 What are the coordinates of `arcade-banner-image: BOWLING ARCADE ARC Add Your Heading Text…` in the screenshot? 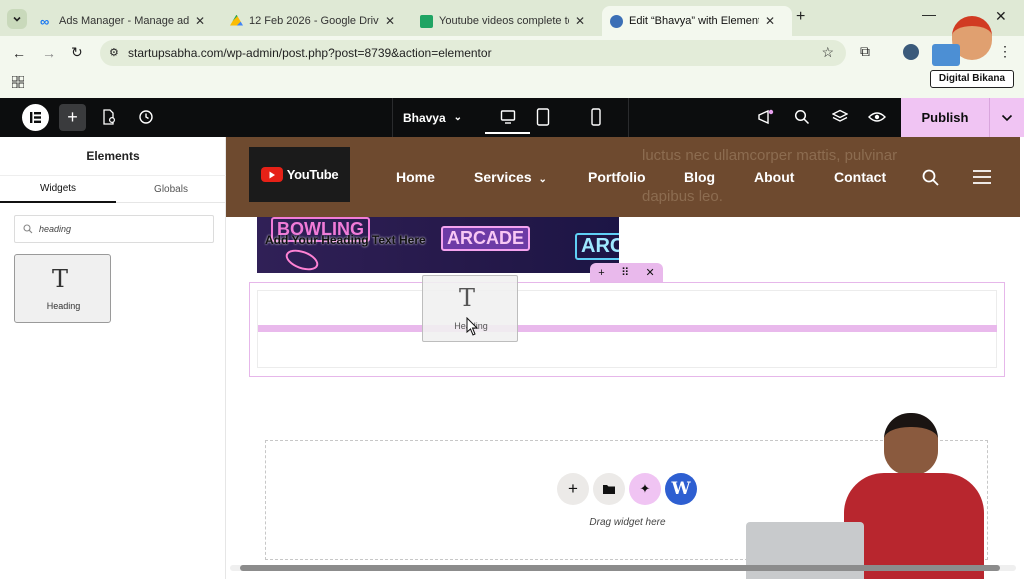 It's located at (438, 245).